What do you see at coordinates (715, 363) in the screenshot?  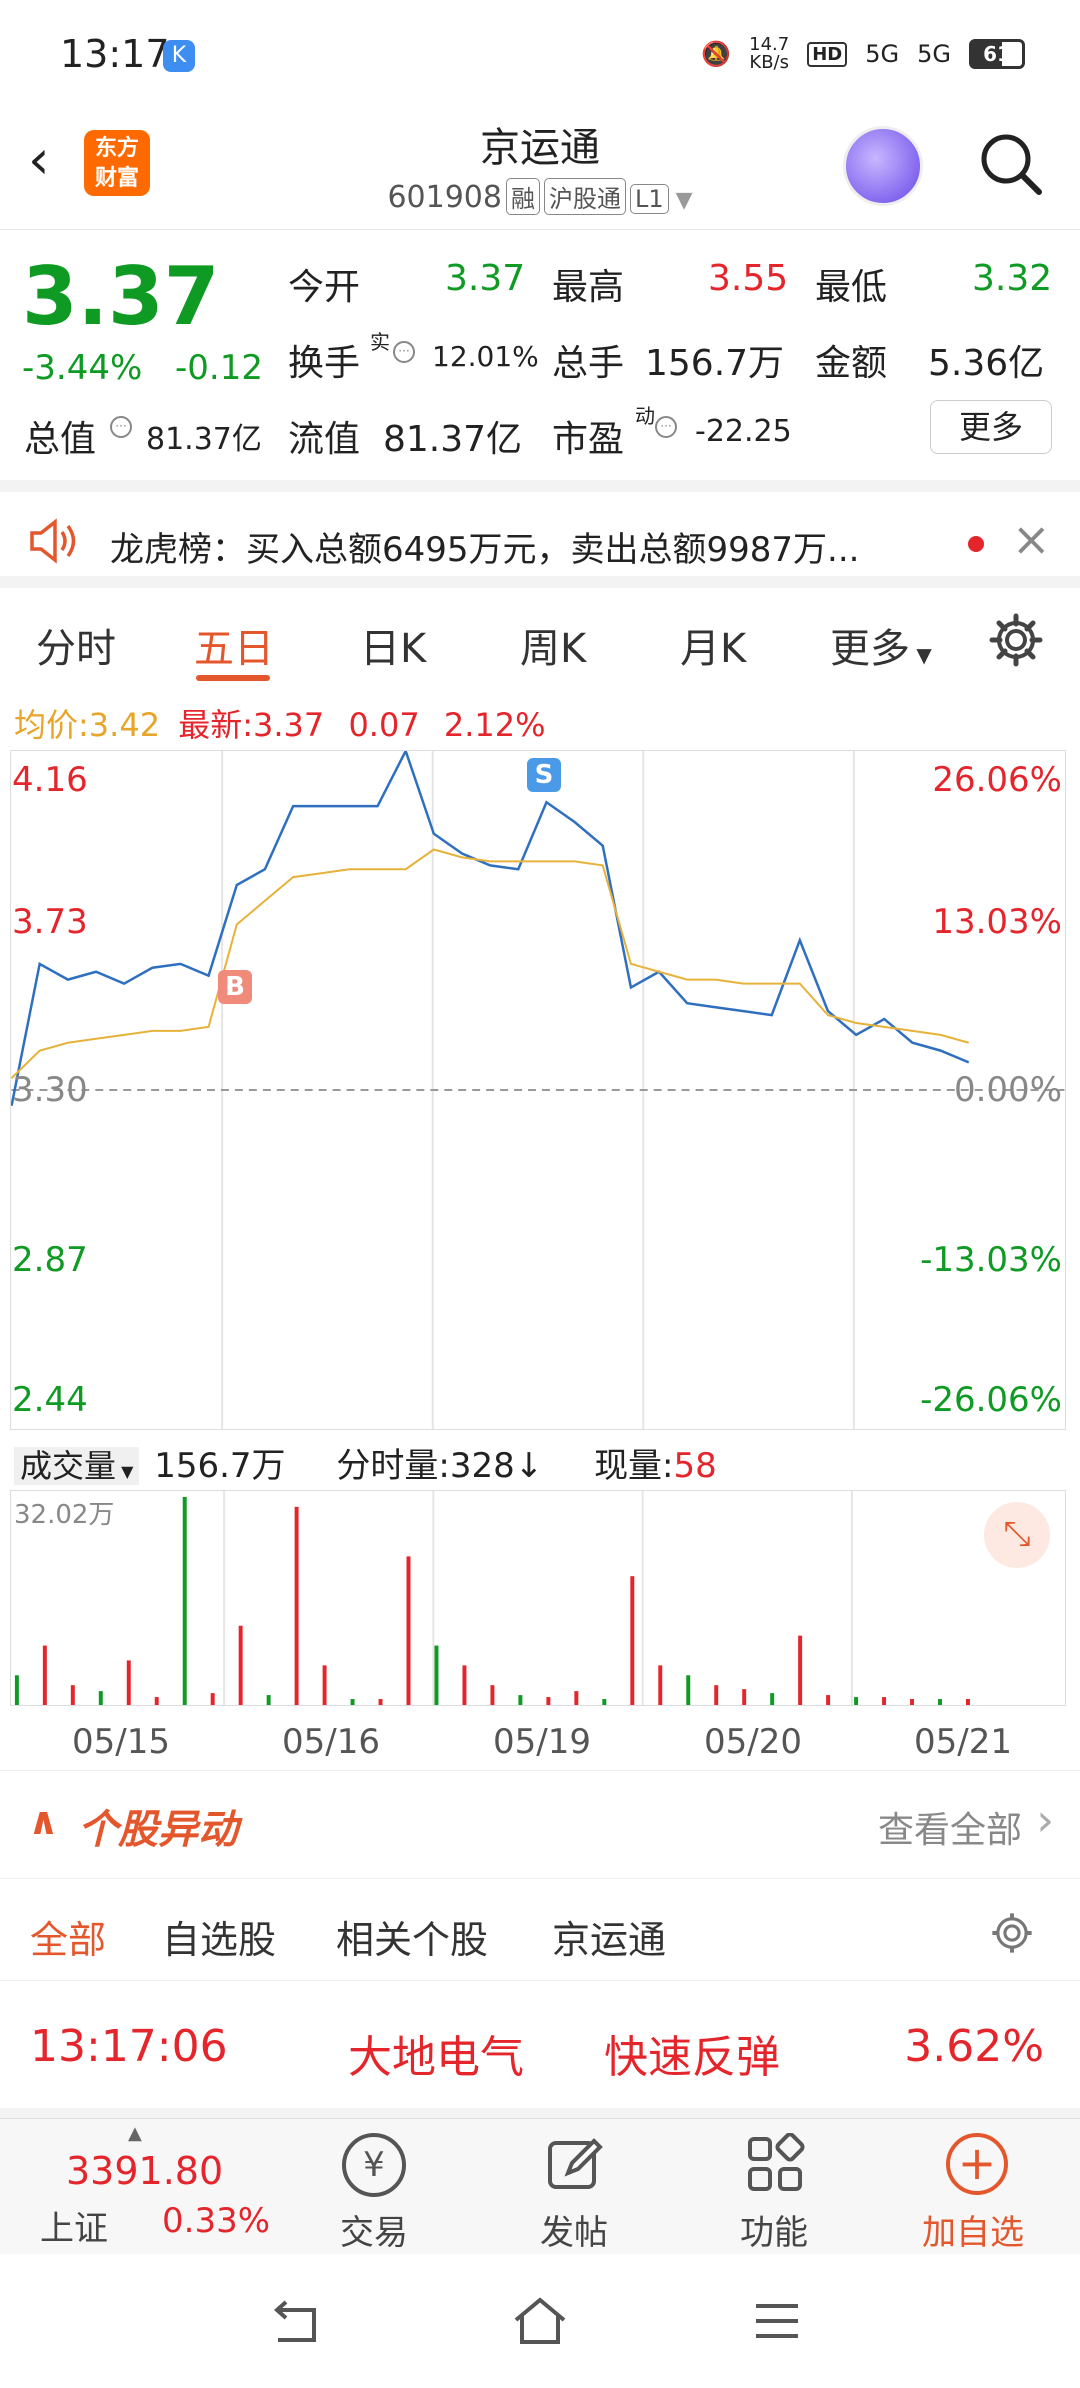 I see `volume-value: 156.7万` at bounding box center [715, 363].